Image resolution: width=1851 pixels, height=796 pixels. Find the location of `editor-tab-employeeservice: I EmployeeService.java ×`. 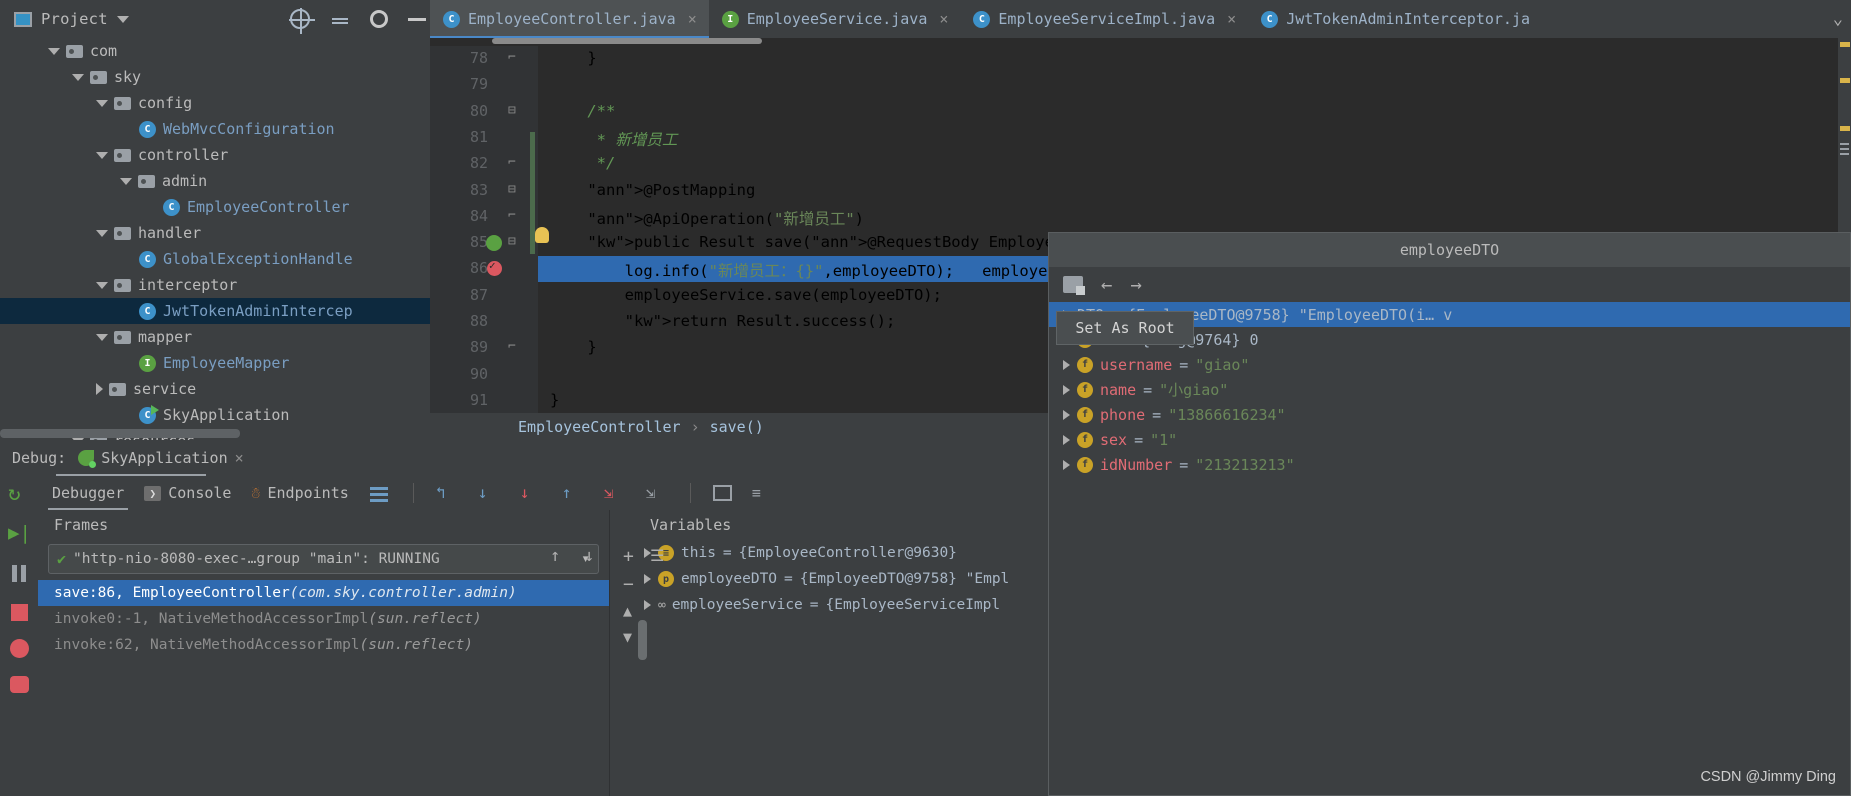

editor-tab-employeeservice: I EmployeeService.java × is located at coordinates (835, 19).